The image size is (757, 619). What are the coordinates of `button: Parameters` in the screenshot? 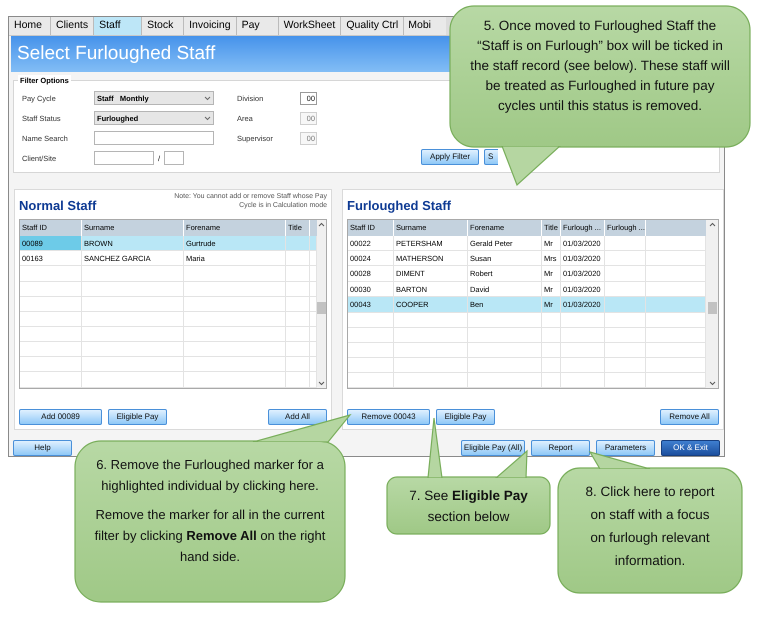 It's located at (625, 448).